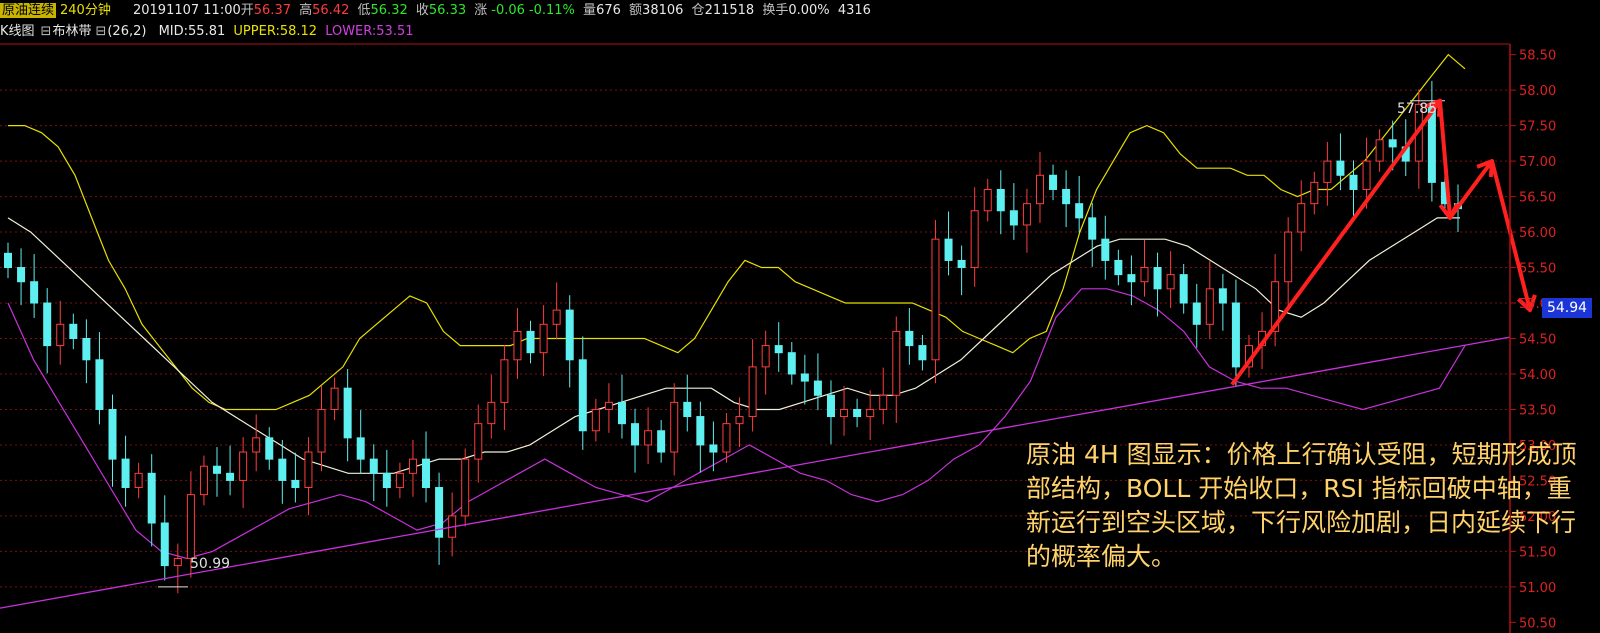 The width and height of the screenshot is (1600, 633). Describe the element at coordinates (1417, 109) in the screenshot. I see `high-price-marker: 57.85` at that location.